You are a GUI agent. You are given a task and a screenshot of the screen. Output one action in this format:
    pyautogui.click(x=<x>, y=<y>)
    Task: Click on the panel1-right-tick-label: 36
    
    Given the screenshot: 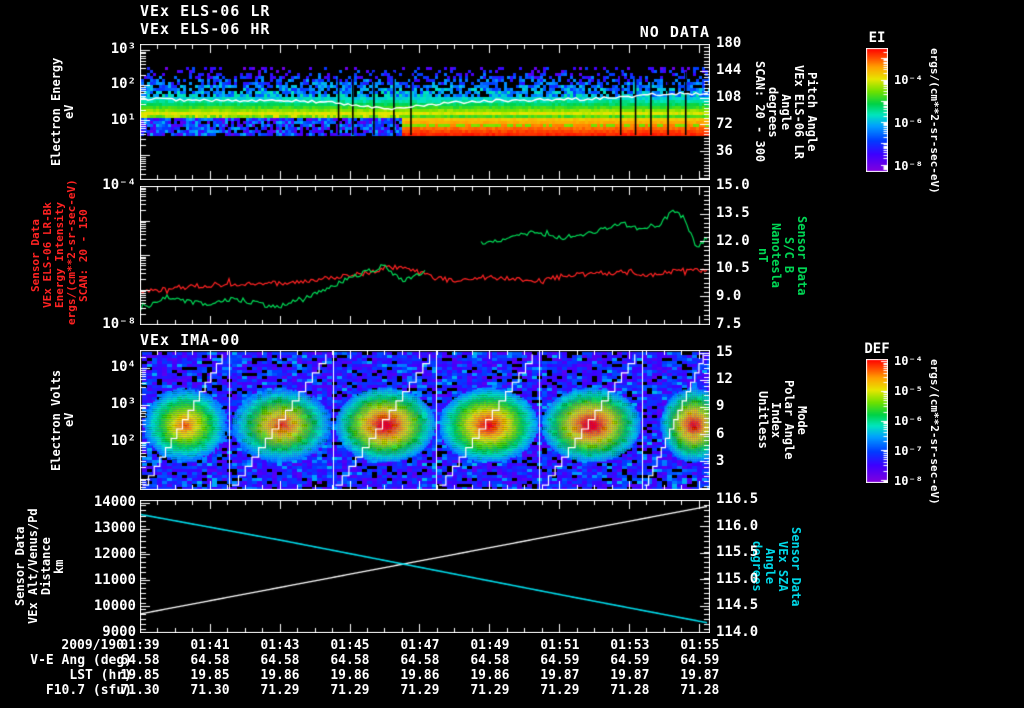 What is the action you would take?
    pyautogui.click(x=724, y=150)
    